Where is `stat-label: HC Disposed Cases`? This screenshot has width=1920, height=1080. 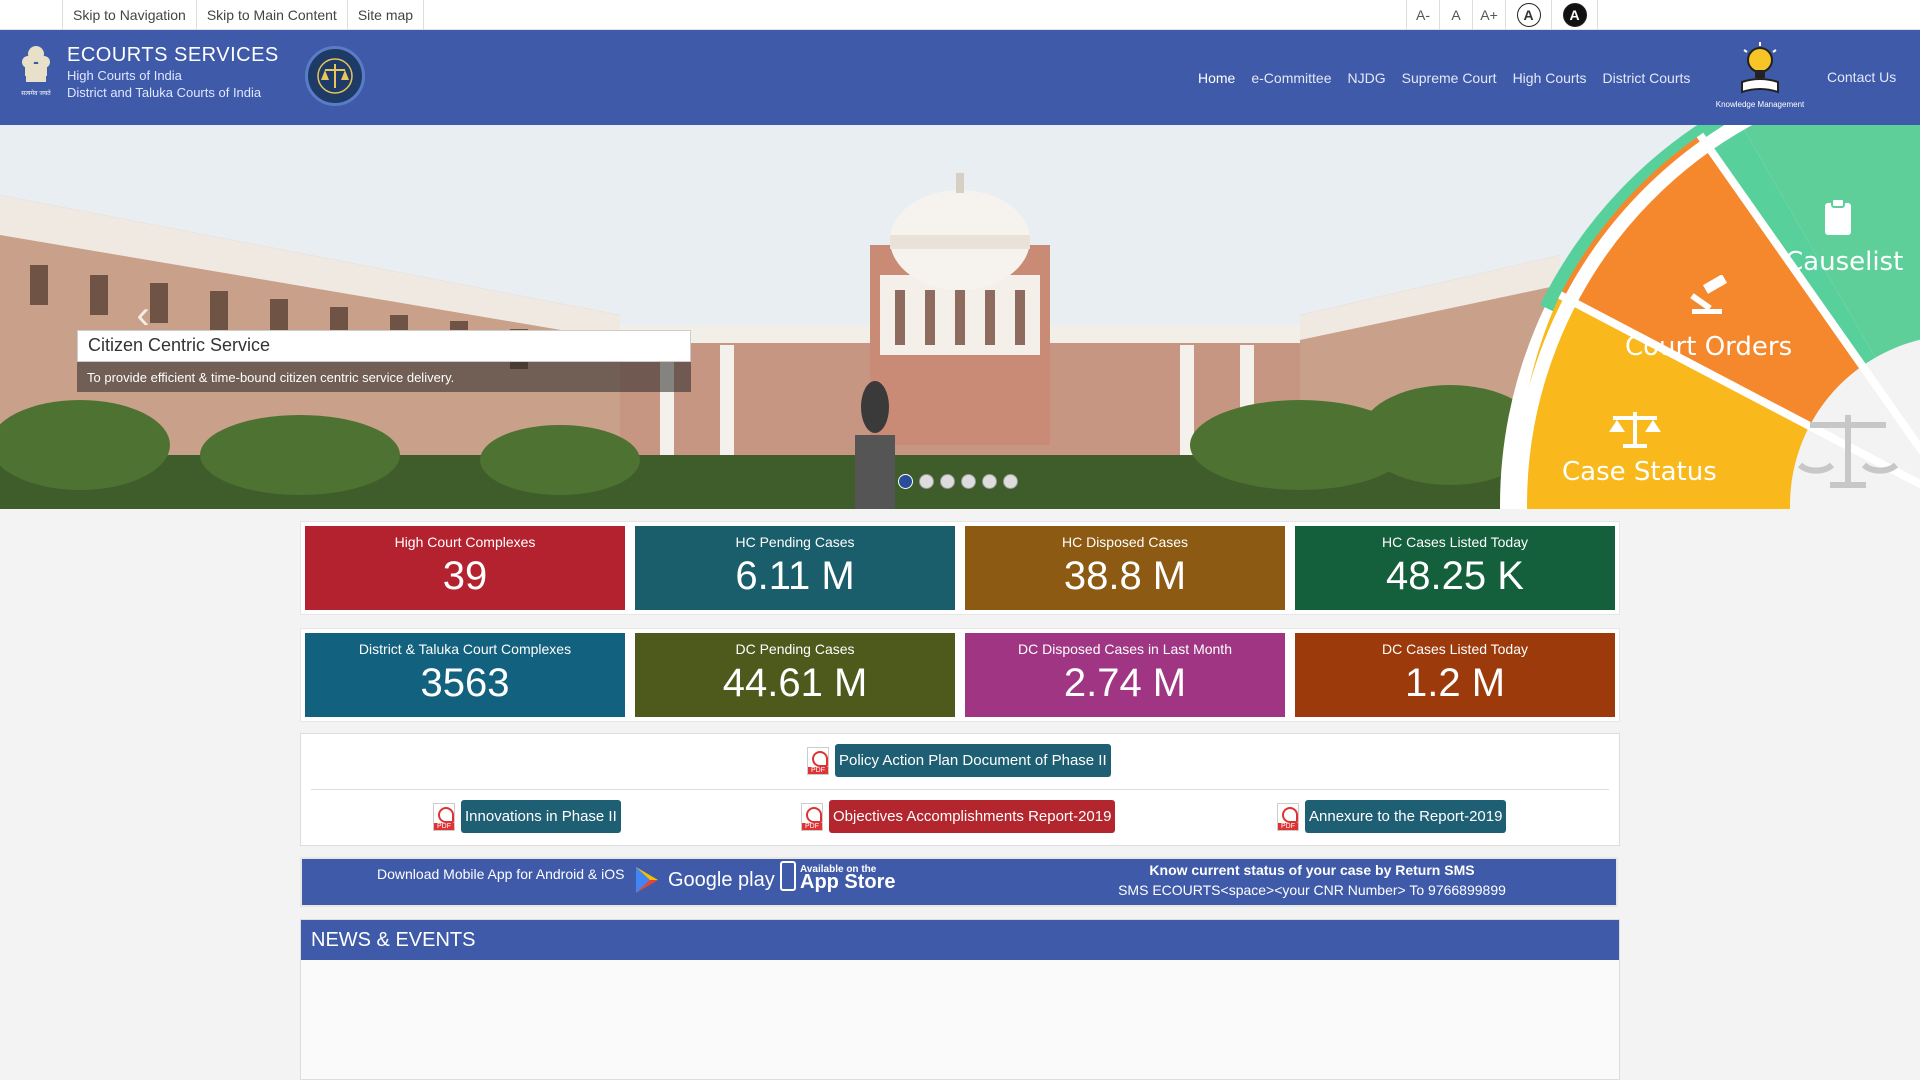
stat-label: HC Disposed Cases is located at coordinates (1125, 542).